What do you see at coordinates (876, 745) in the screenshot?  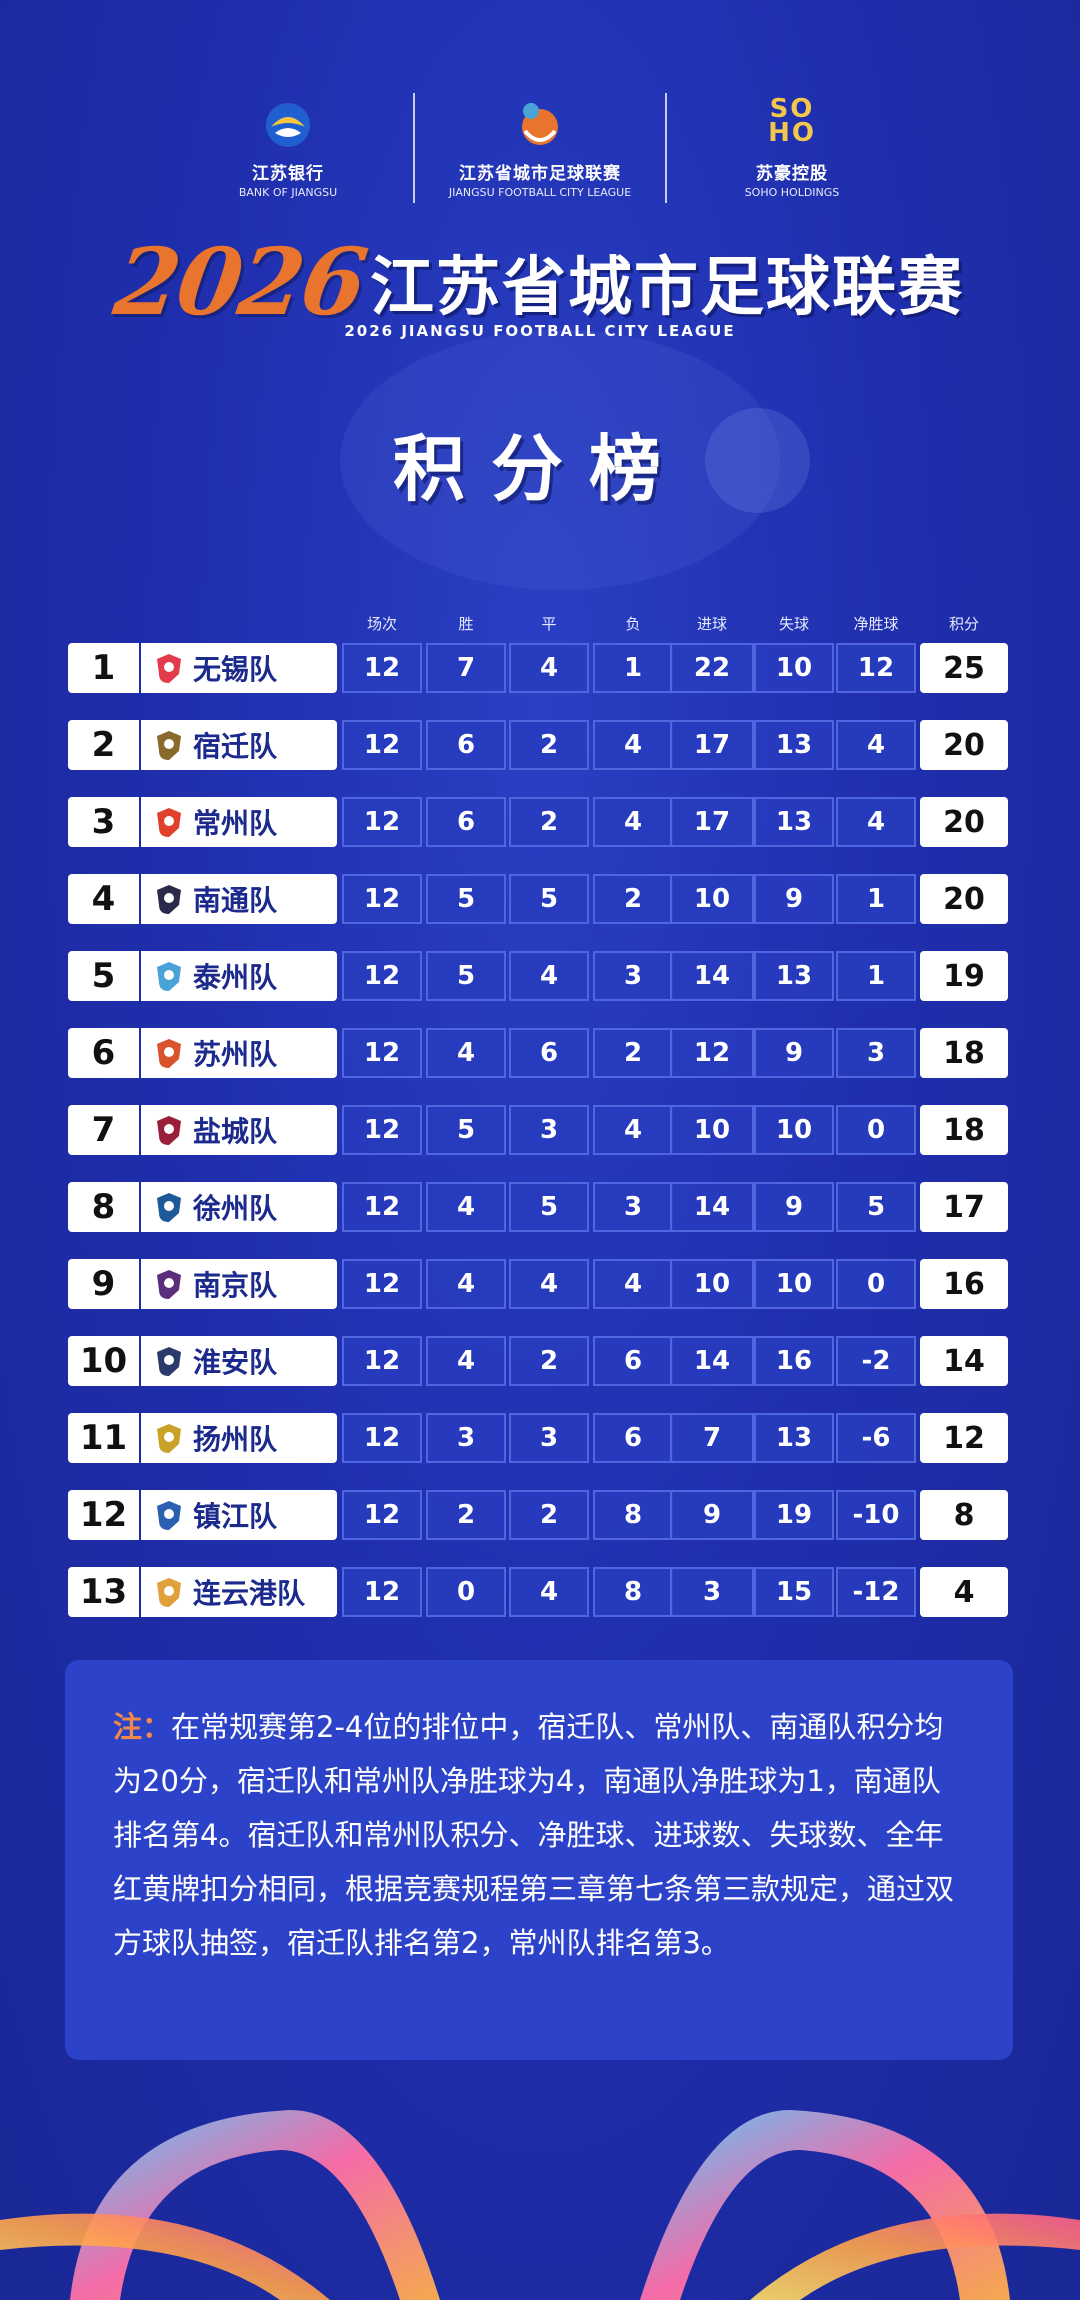 I see `stat-cell-gd: 4` at bounding box center [876, 745].